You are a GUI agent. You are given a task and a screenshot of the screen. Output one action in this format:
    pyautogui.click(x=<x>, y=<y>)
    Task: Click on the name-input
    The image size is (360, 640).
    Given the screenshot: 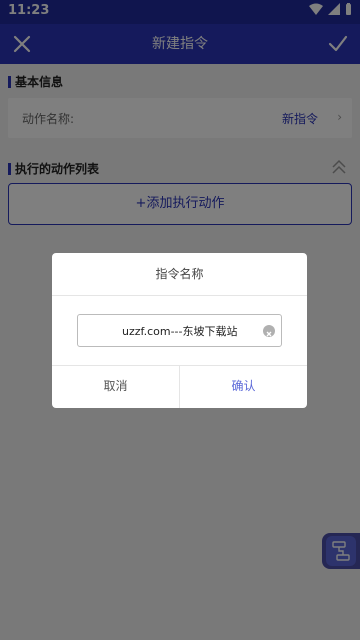 What is the action you would take?
    pyautogui.click(x=179, y=330)
    